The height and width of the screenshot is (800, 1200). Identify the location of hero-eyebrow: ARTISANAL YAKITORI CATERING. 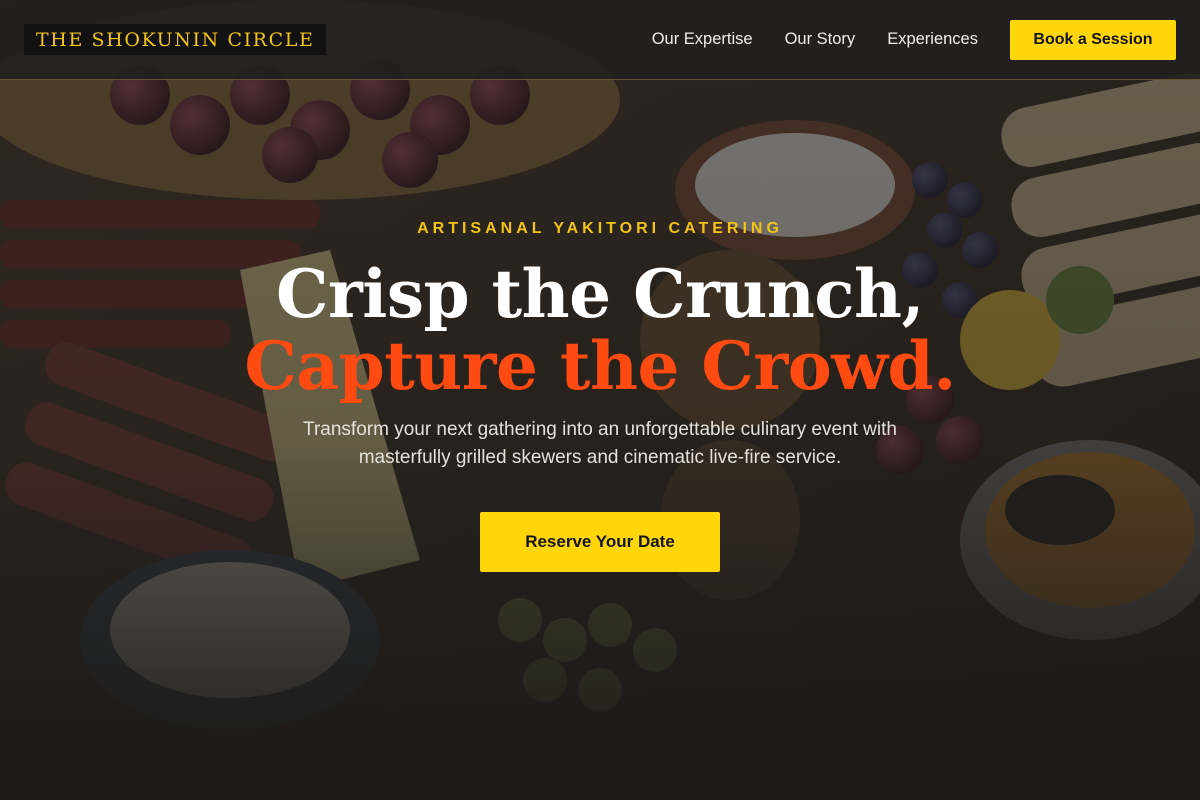
(600, 228).